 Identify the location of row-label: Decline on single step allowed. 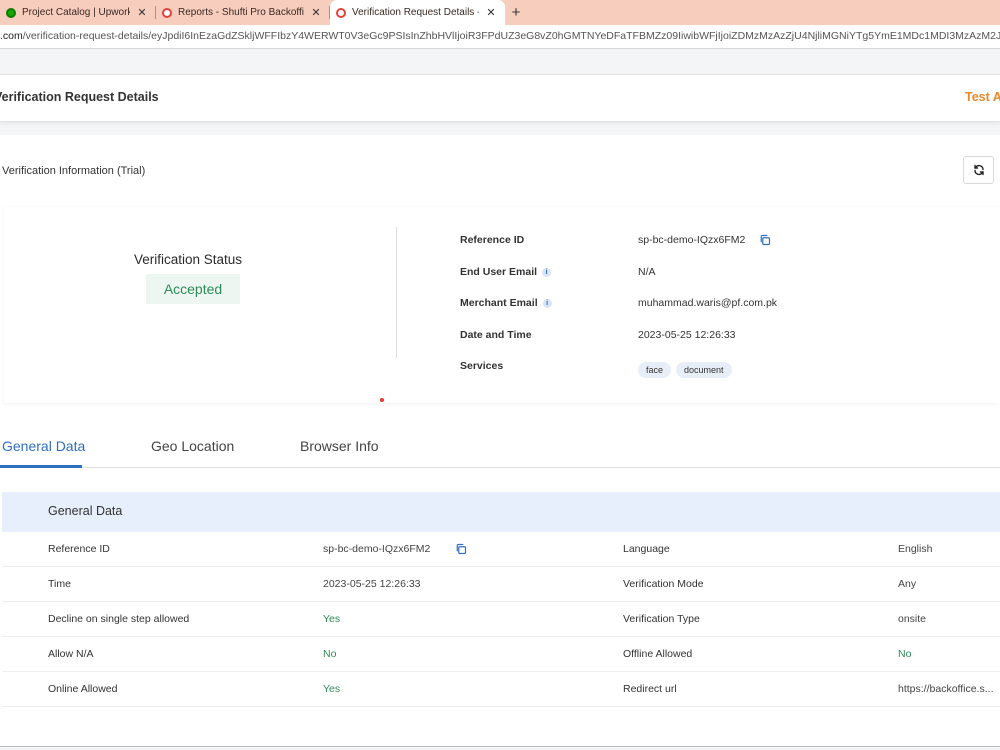
(119, 619).